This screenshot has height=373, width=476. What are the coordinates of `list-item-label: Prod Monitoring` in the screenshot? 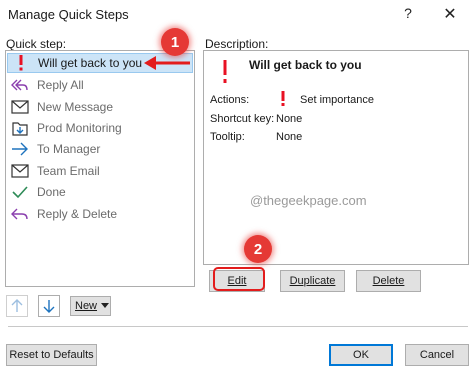 It's located at (79, 128).